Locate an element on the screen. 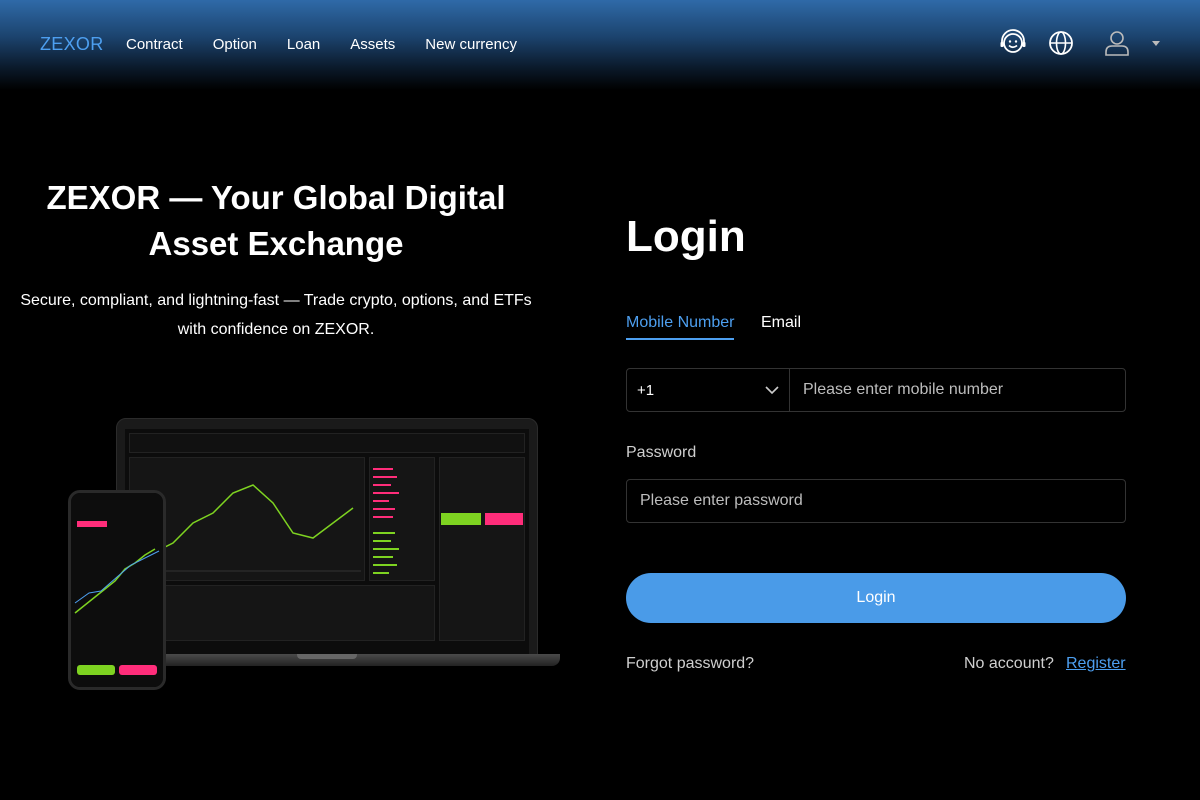 Image resolution: width=1200 pixels, height=800 pixels. globe-icon is located at coordinates (1061, 43).